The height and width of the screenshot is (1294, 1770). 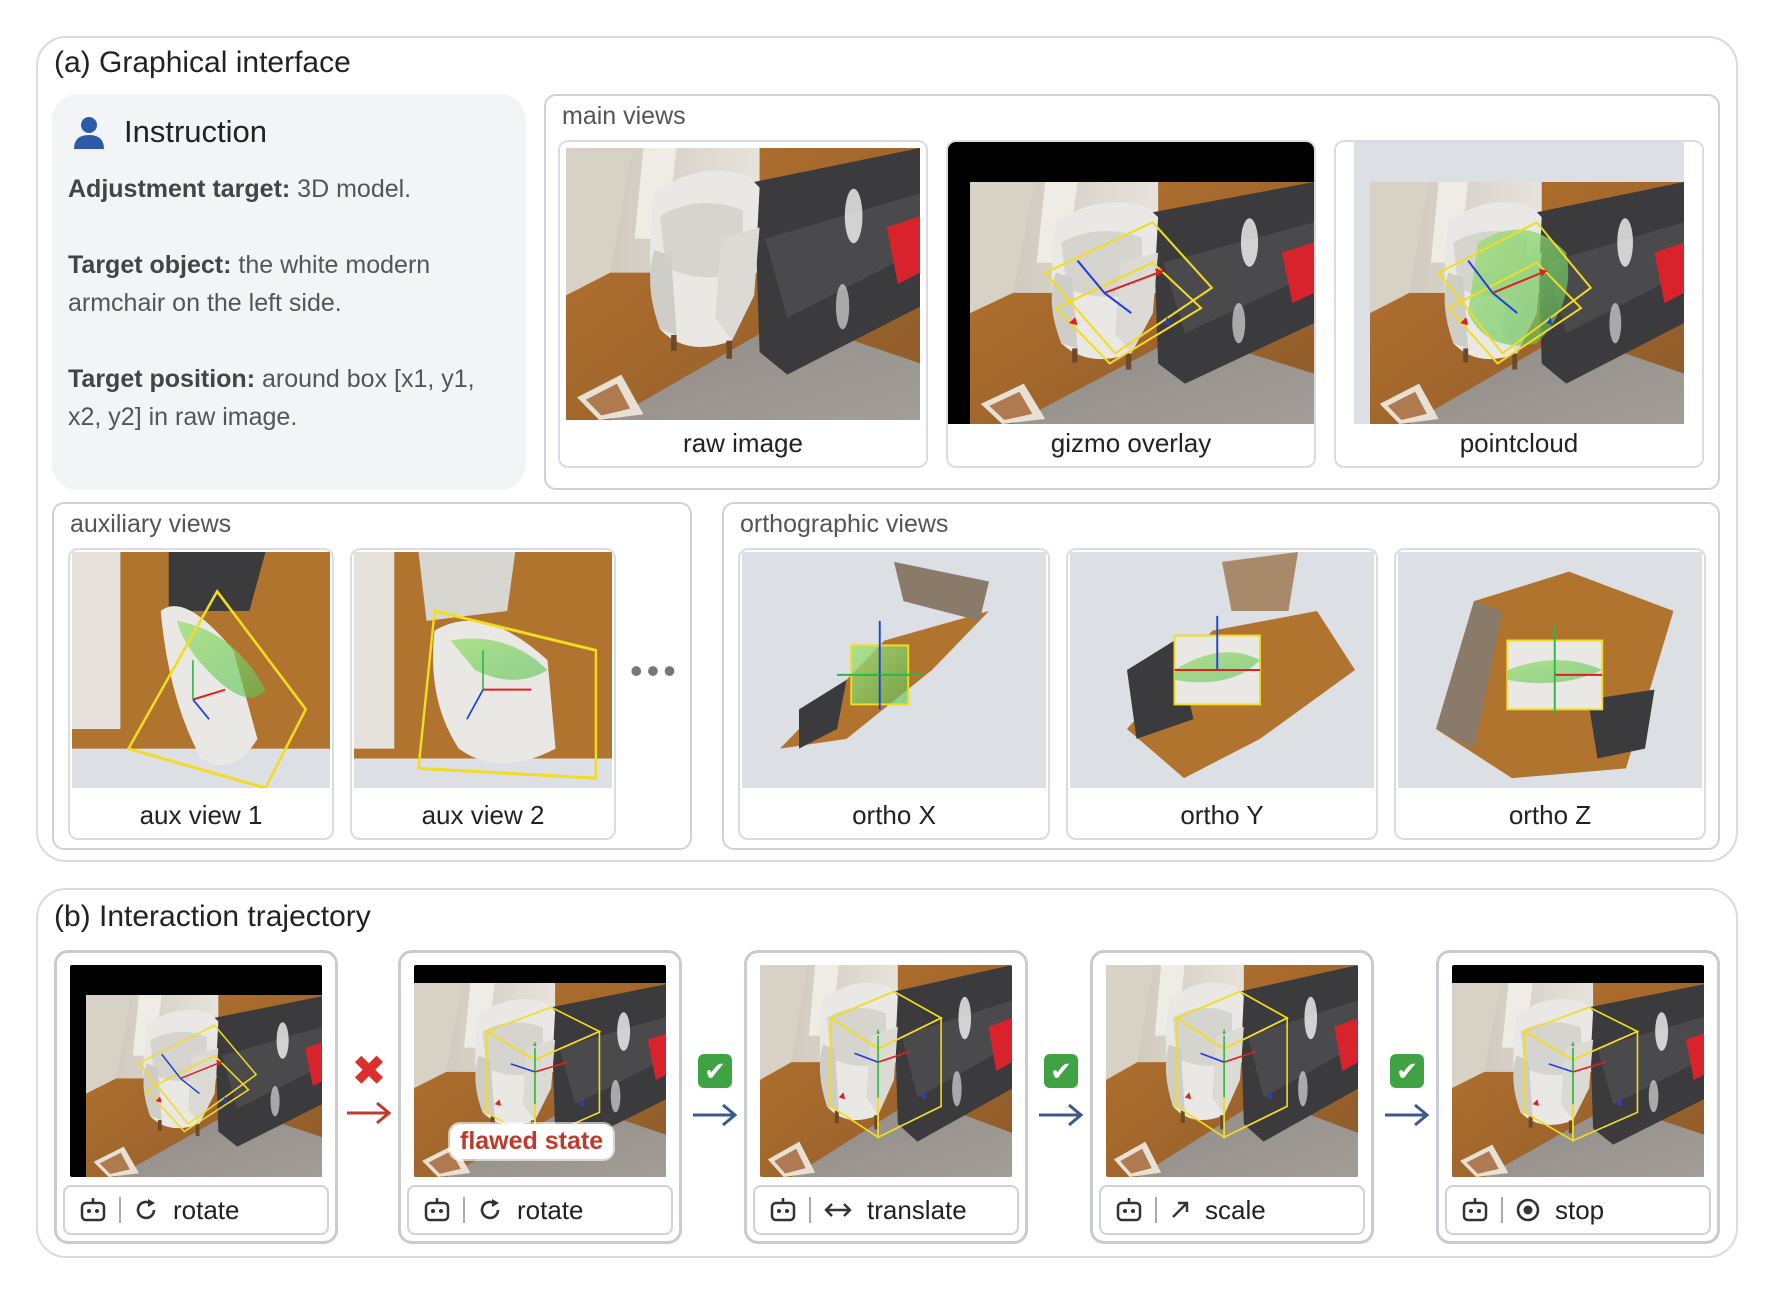 What do you see at coordinates (1131, 443) in the screenshot?
I see `caption: gizmo overlay` at bounding box center [1131, 443].